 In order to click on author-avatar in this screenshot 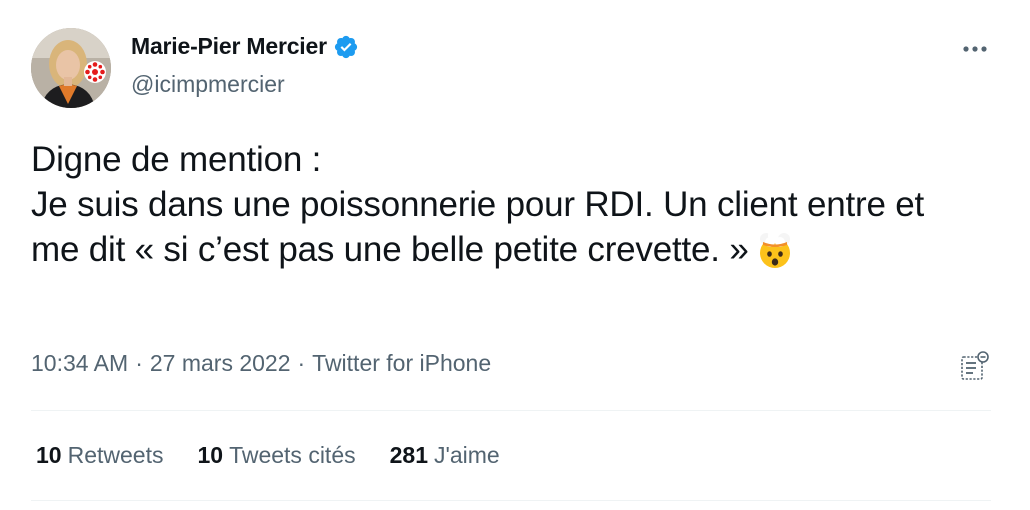, I will do `click(71, 68)`.